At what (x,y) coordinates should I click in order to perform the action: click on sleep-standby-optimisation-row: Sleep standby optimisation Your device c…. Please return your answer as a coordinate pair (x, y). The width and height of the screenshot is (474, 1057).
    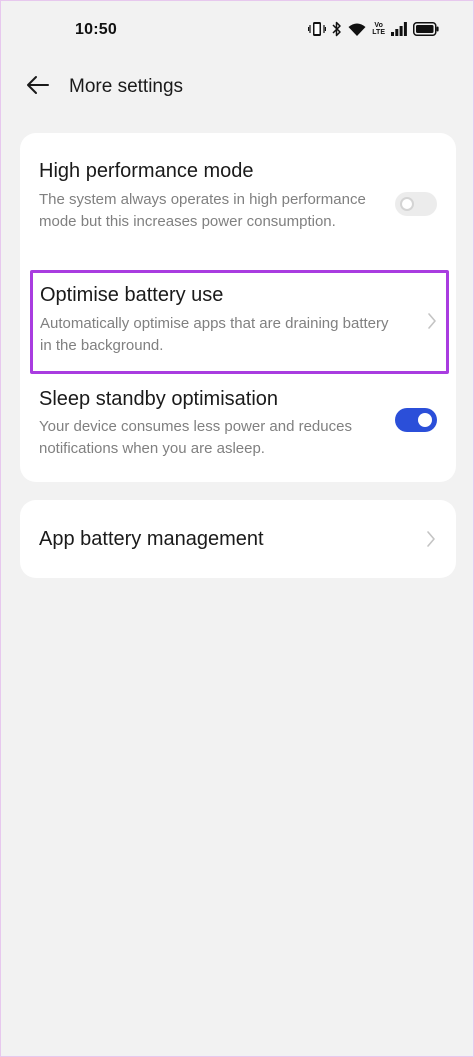
    Looking at the image, I should click on (238, 431).